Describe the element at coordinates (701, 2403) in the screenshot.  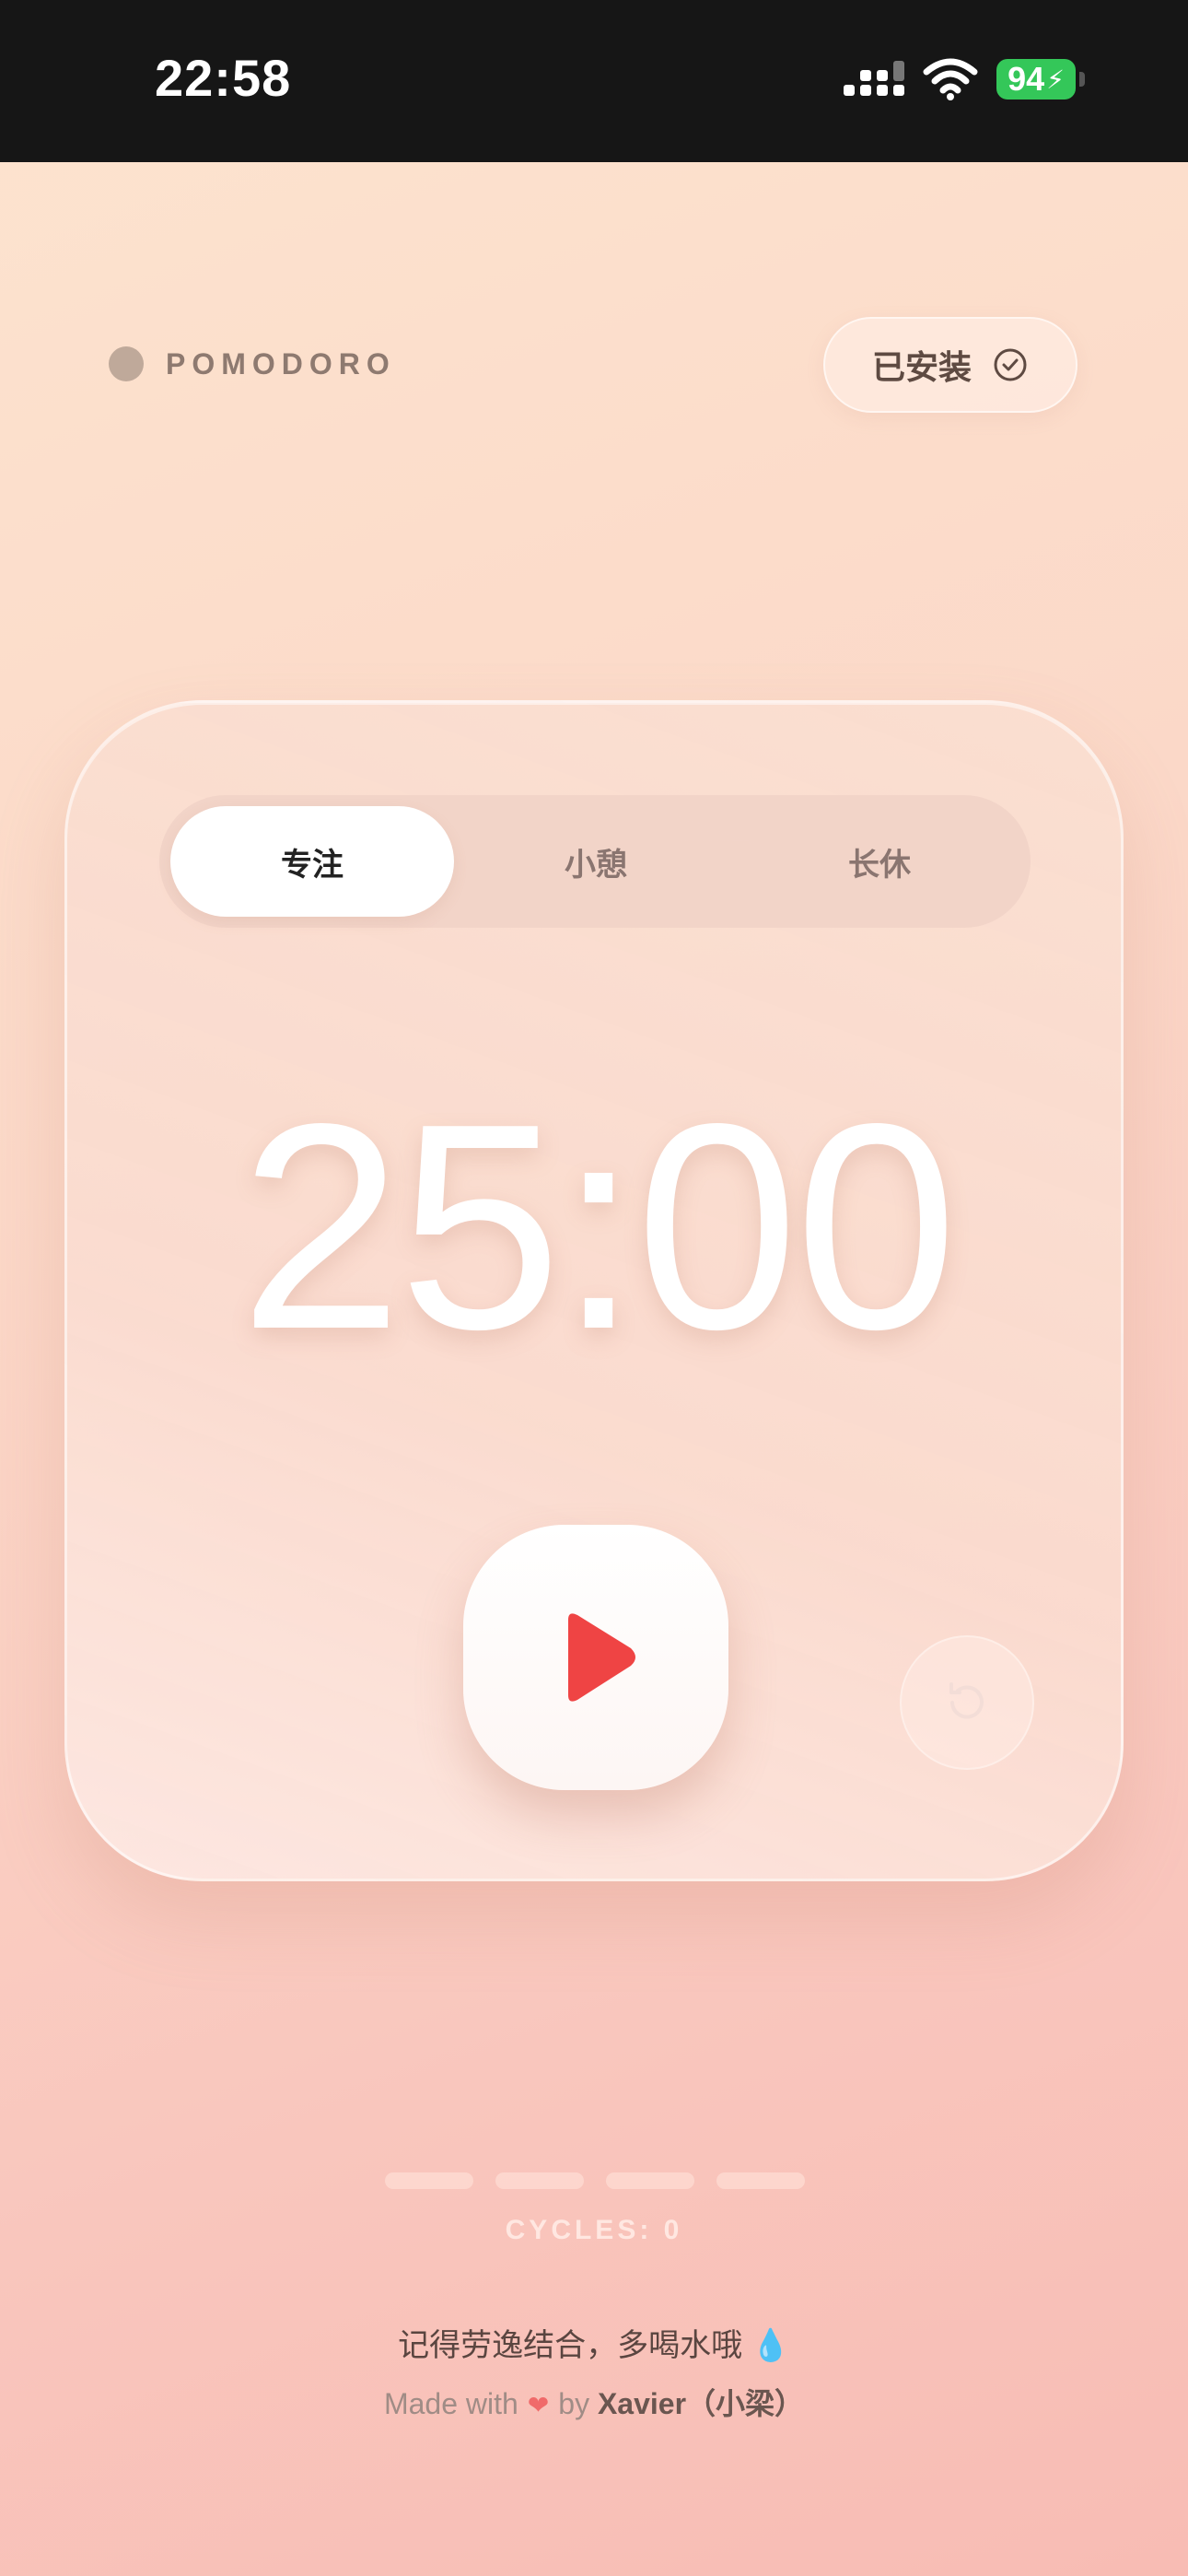
I see `author-link: Xavier（小梁）` at that location.